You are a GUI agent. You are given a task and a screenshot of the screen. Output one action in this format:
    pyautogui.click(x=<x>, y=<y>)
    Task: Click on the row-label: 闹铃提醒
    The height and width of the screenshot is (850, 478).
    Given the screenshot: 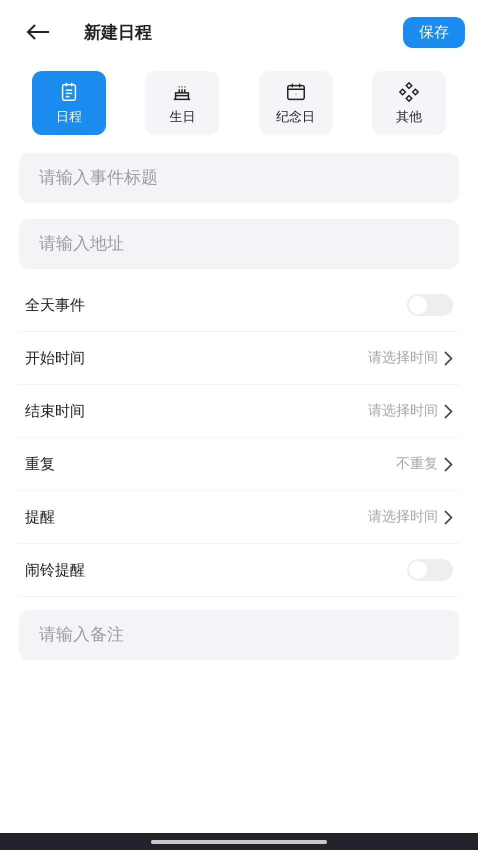 What is the action you would take?
    pyautogui.click(x=55, y=570)
    